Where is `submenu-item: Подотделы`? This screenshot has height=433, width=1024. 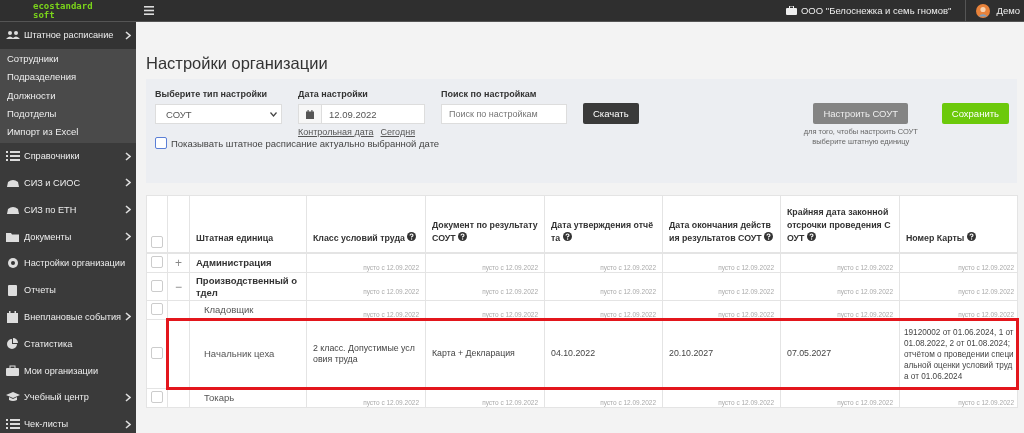
submenu-item: Подотделы is located at coordinates (68, 114).